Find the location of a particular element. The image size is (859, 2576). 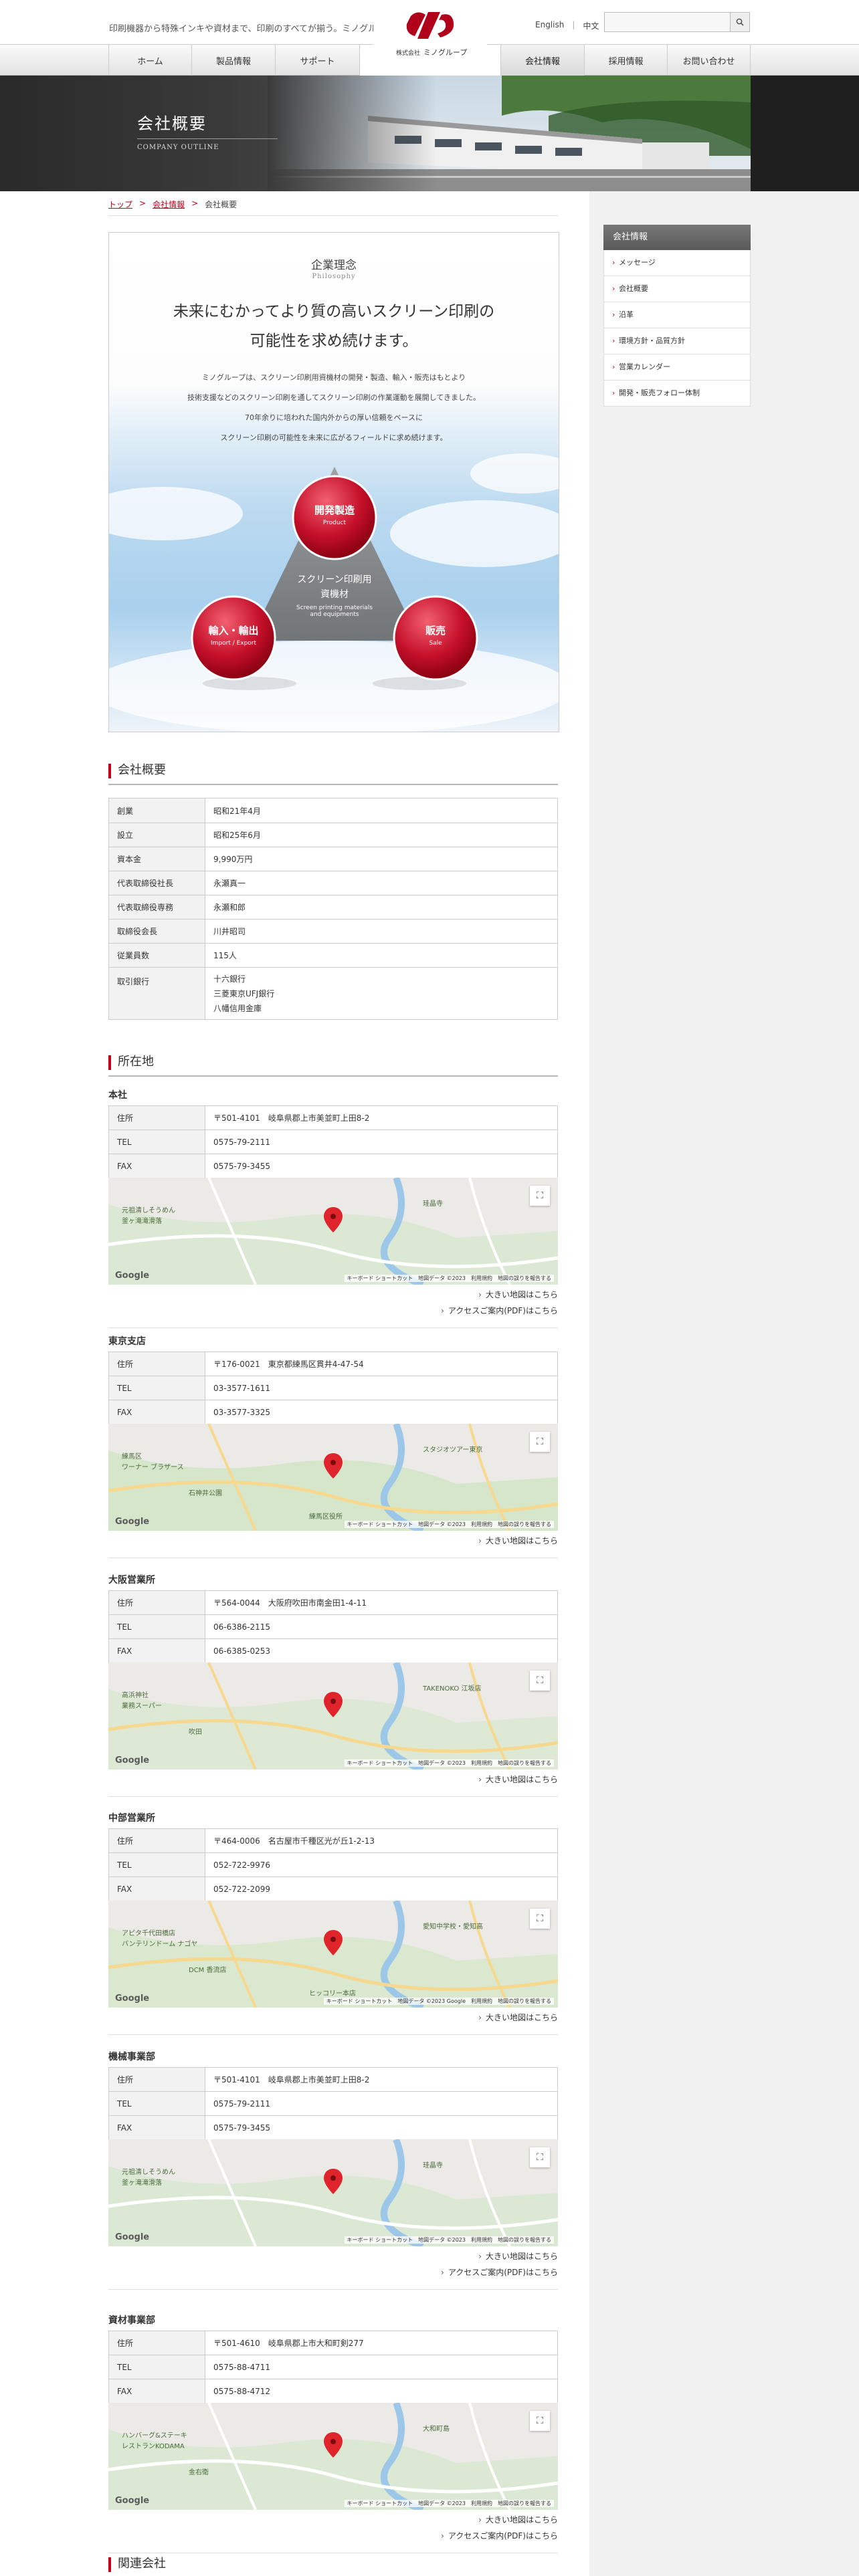

table-value: 0575-88-4712 is located at coordinates (382, 2391).